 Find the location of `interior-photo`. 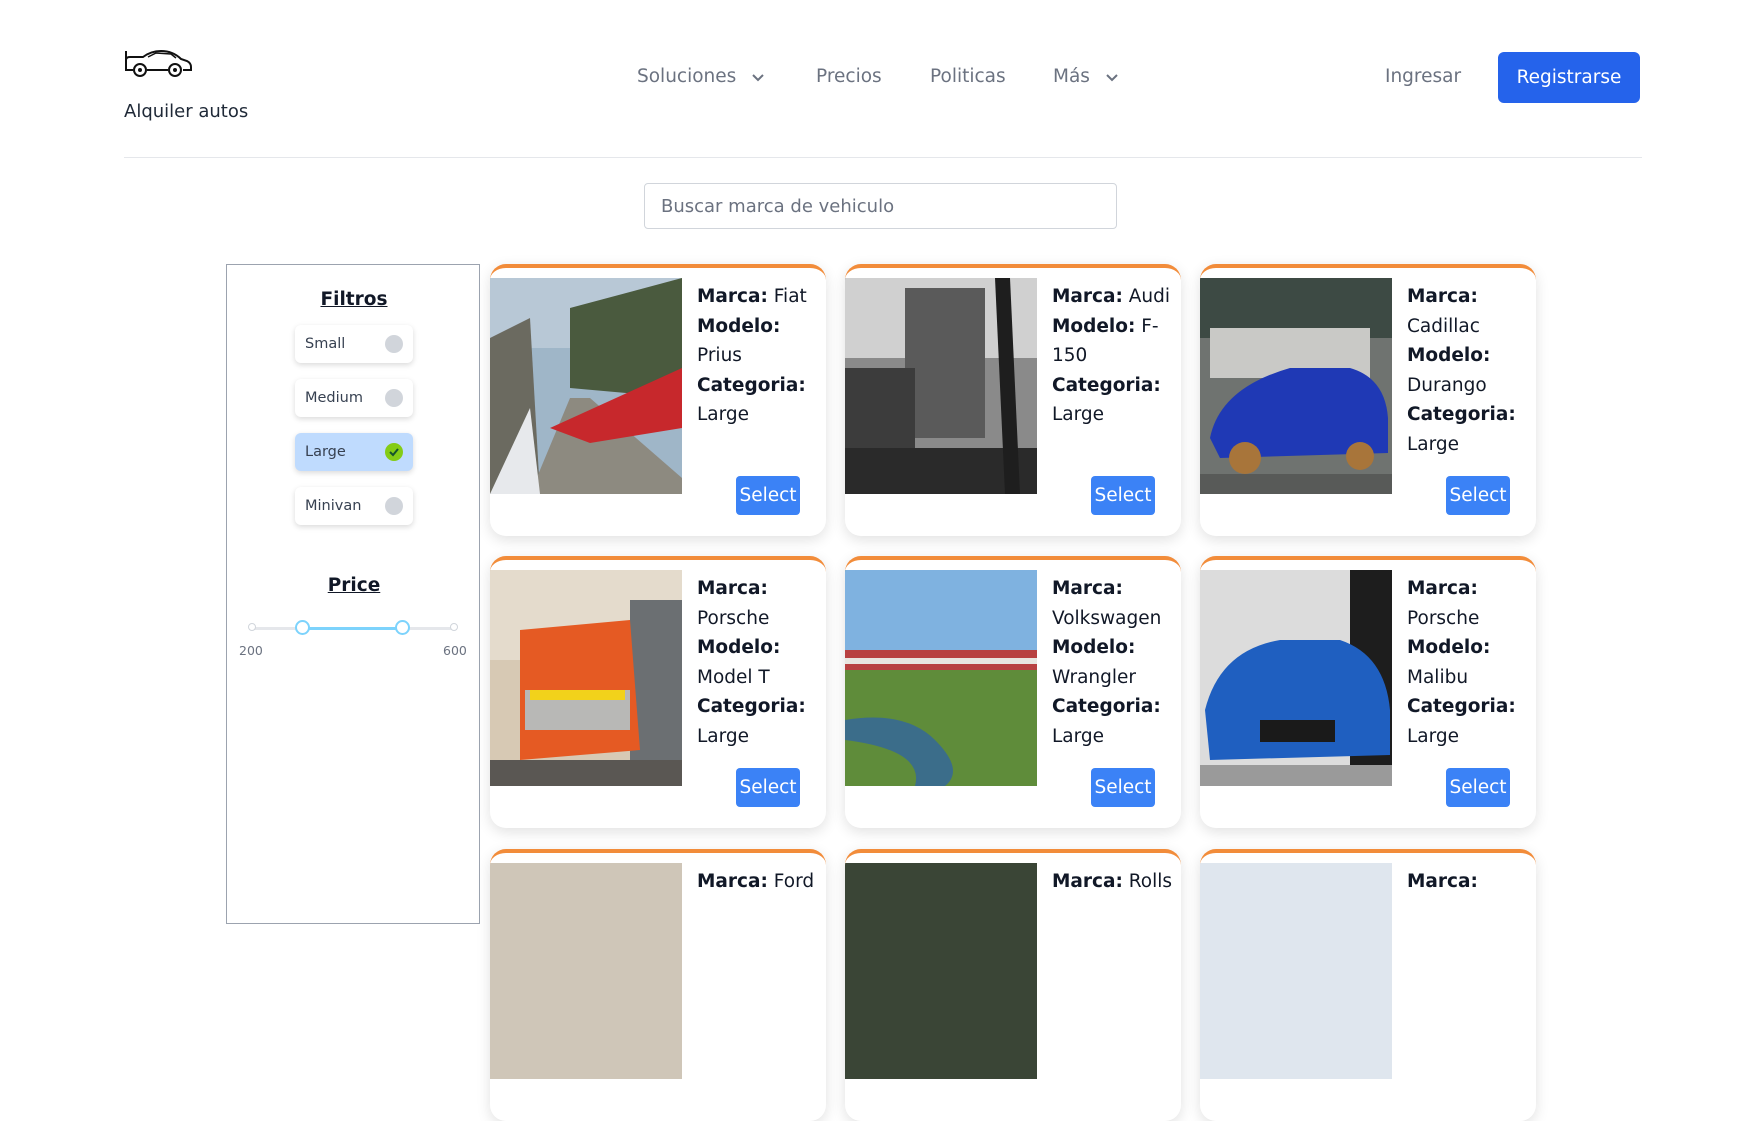

interior-photo is located at coordinates (586, 971).